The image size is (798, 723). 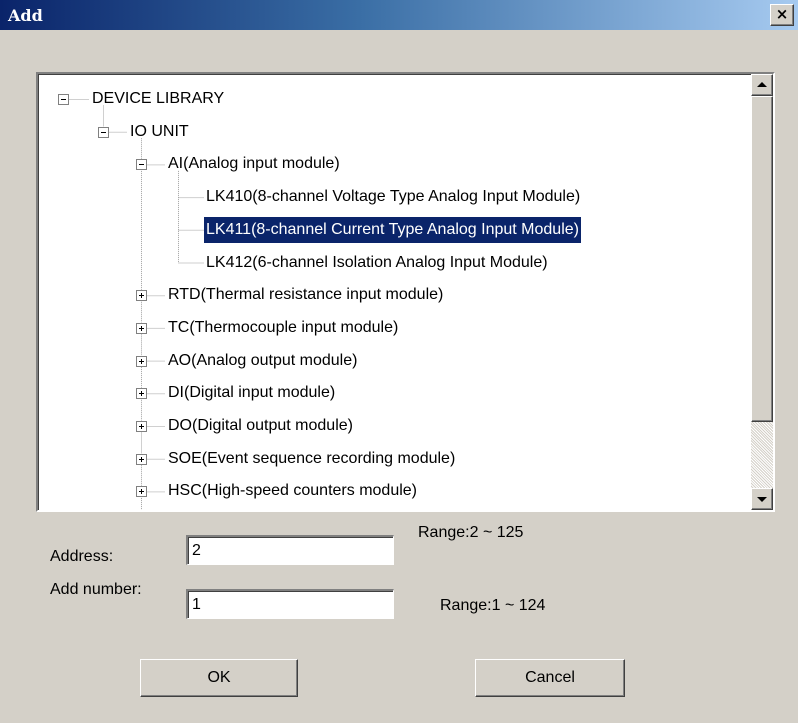 I want to click on tree-node: DI(Digital input module), so click(x=251, y=393).